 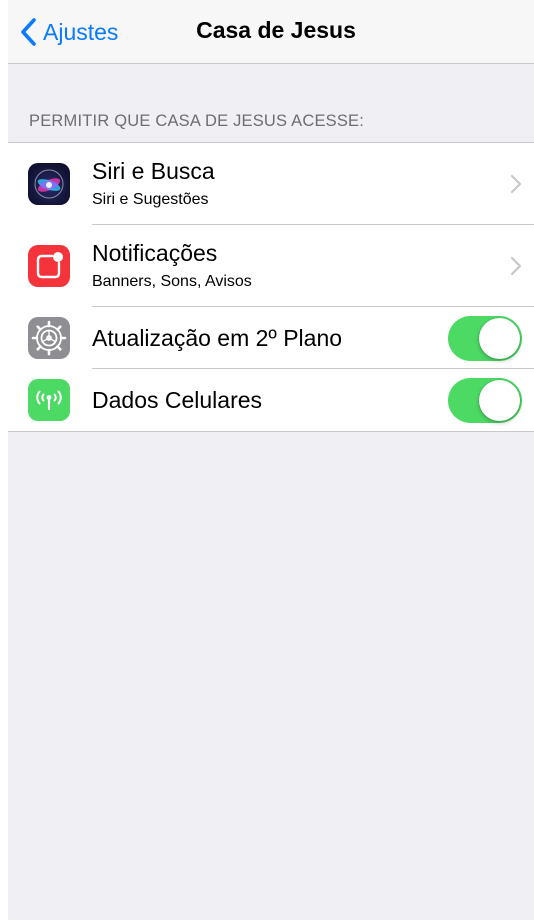 I want to click on cellular-data-toggle, so click(x=485, y=400).